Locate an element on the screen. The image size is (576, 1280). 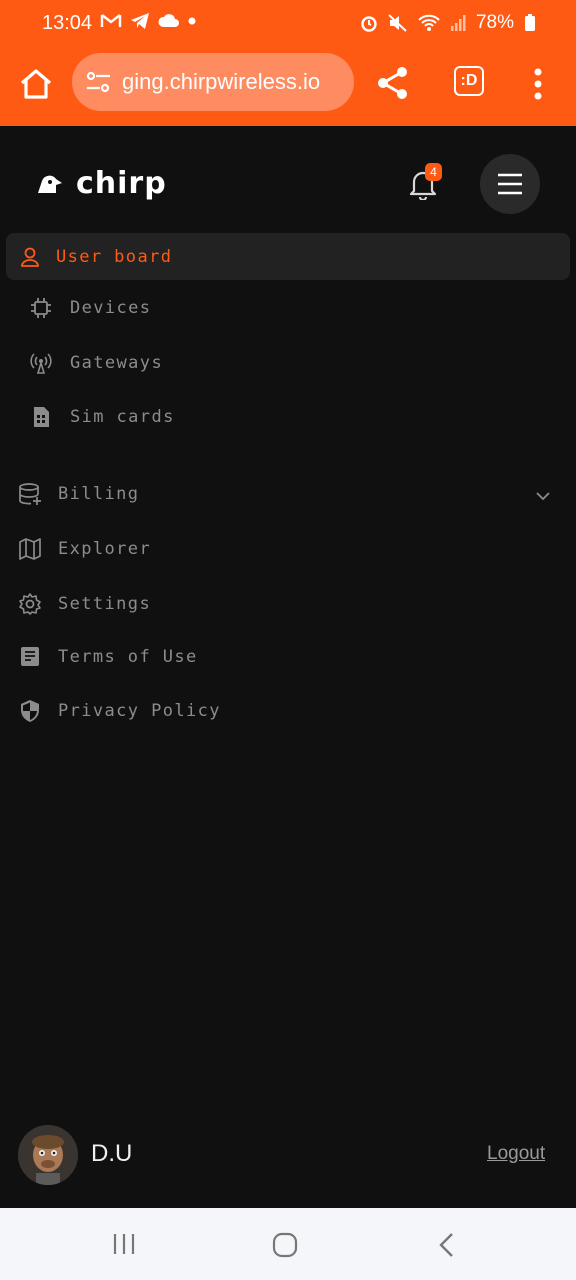
avatar is located at coordinates (48, 1155).